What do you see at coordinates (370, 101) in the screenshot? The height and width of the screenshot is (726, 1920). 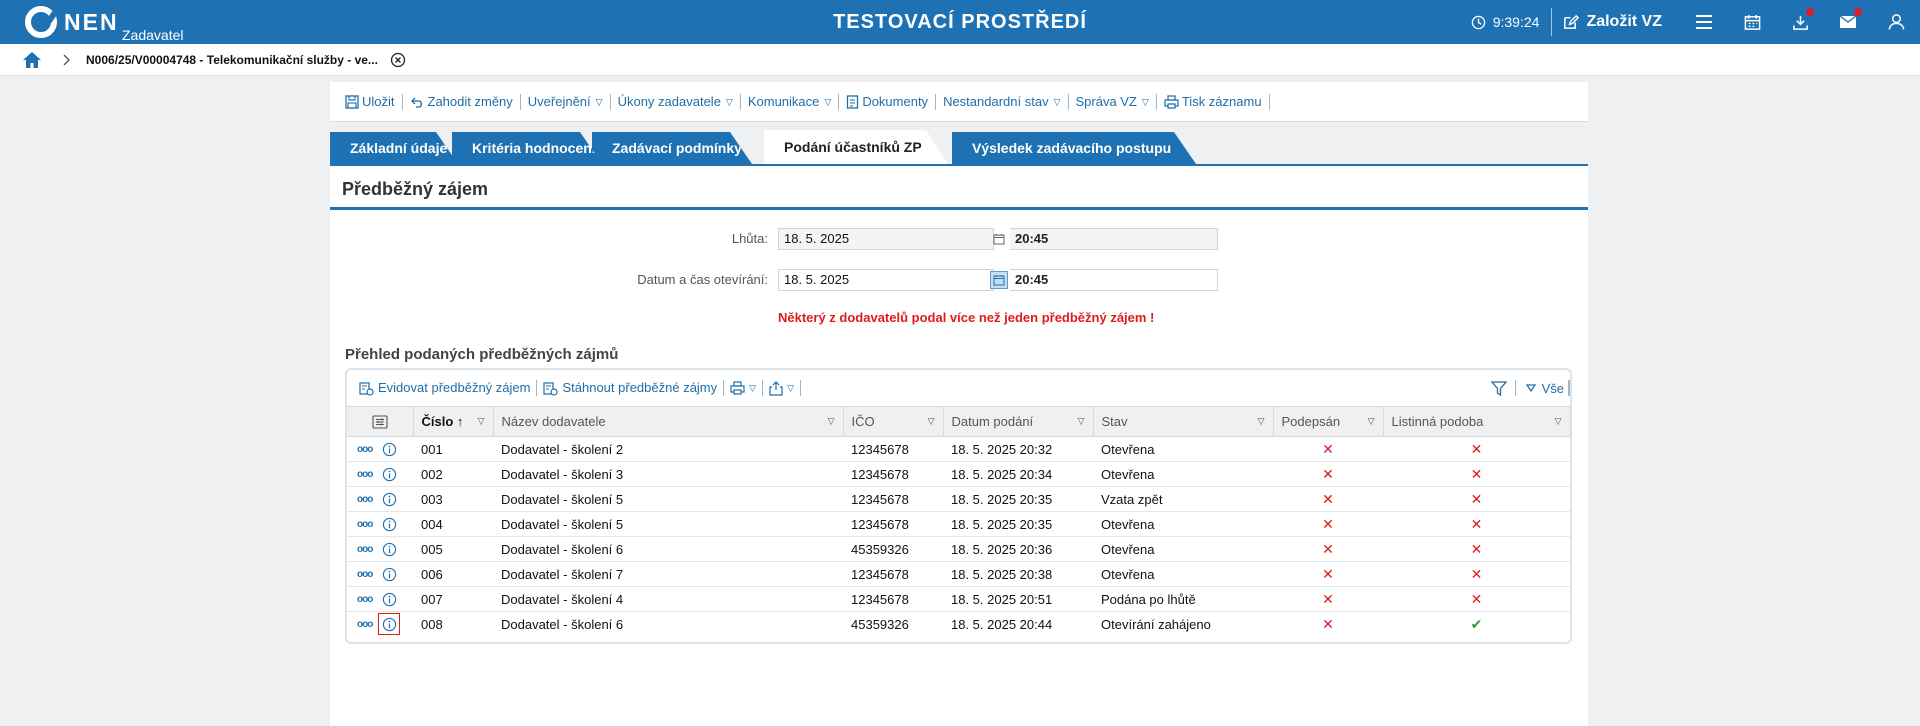 I see `save-button: Uložit` at bounding box center [370, 101].